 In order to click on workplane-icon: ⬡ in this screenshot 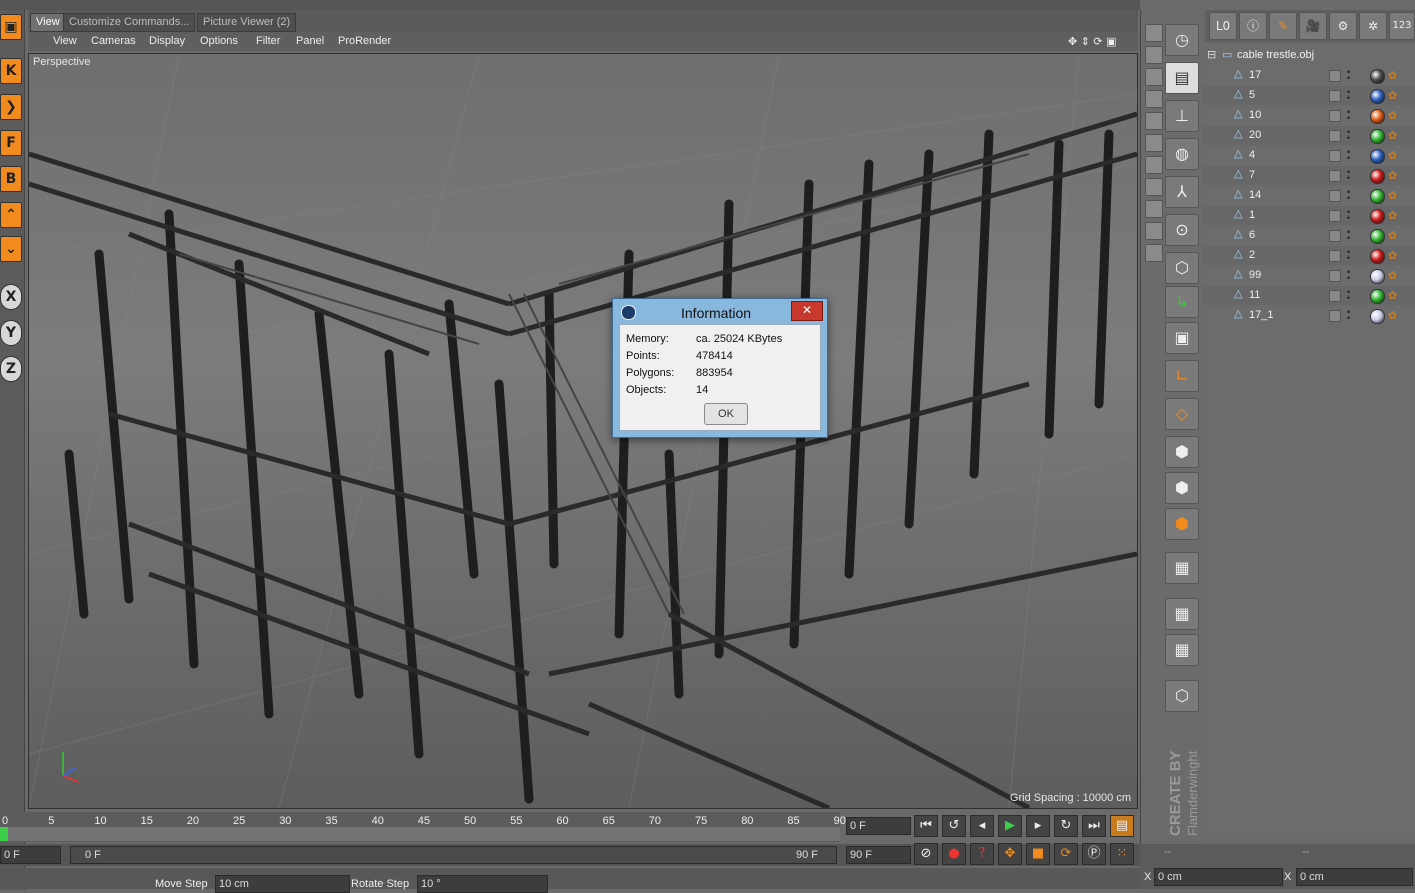, I will do `click(1182, 696)`.